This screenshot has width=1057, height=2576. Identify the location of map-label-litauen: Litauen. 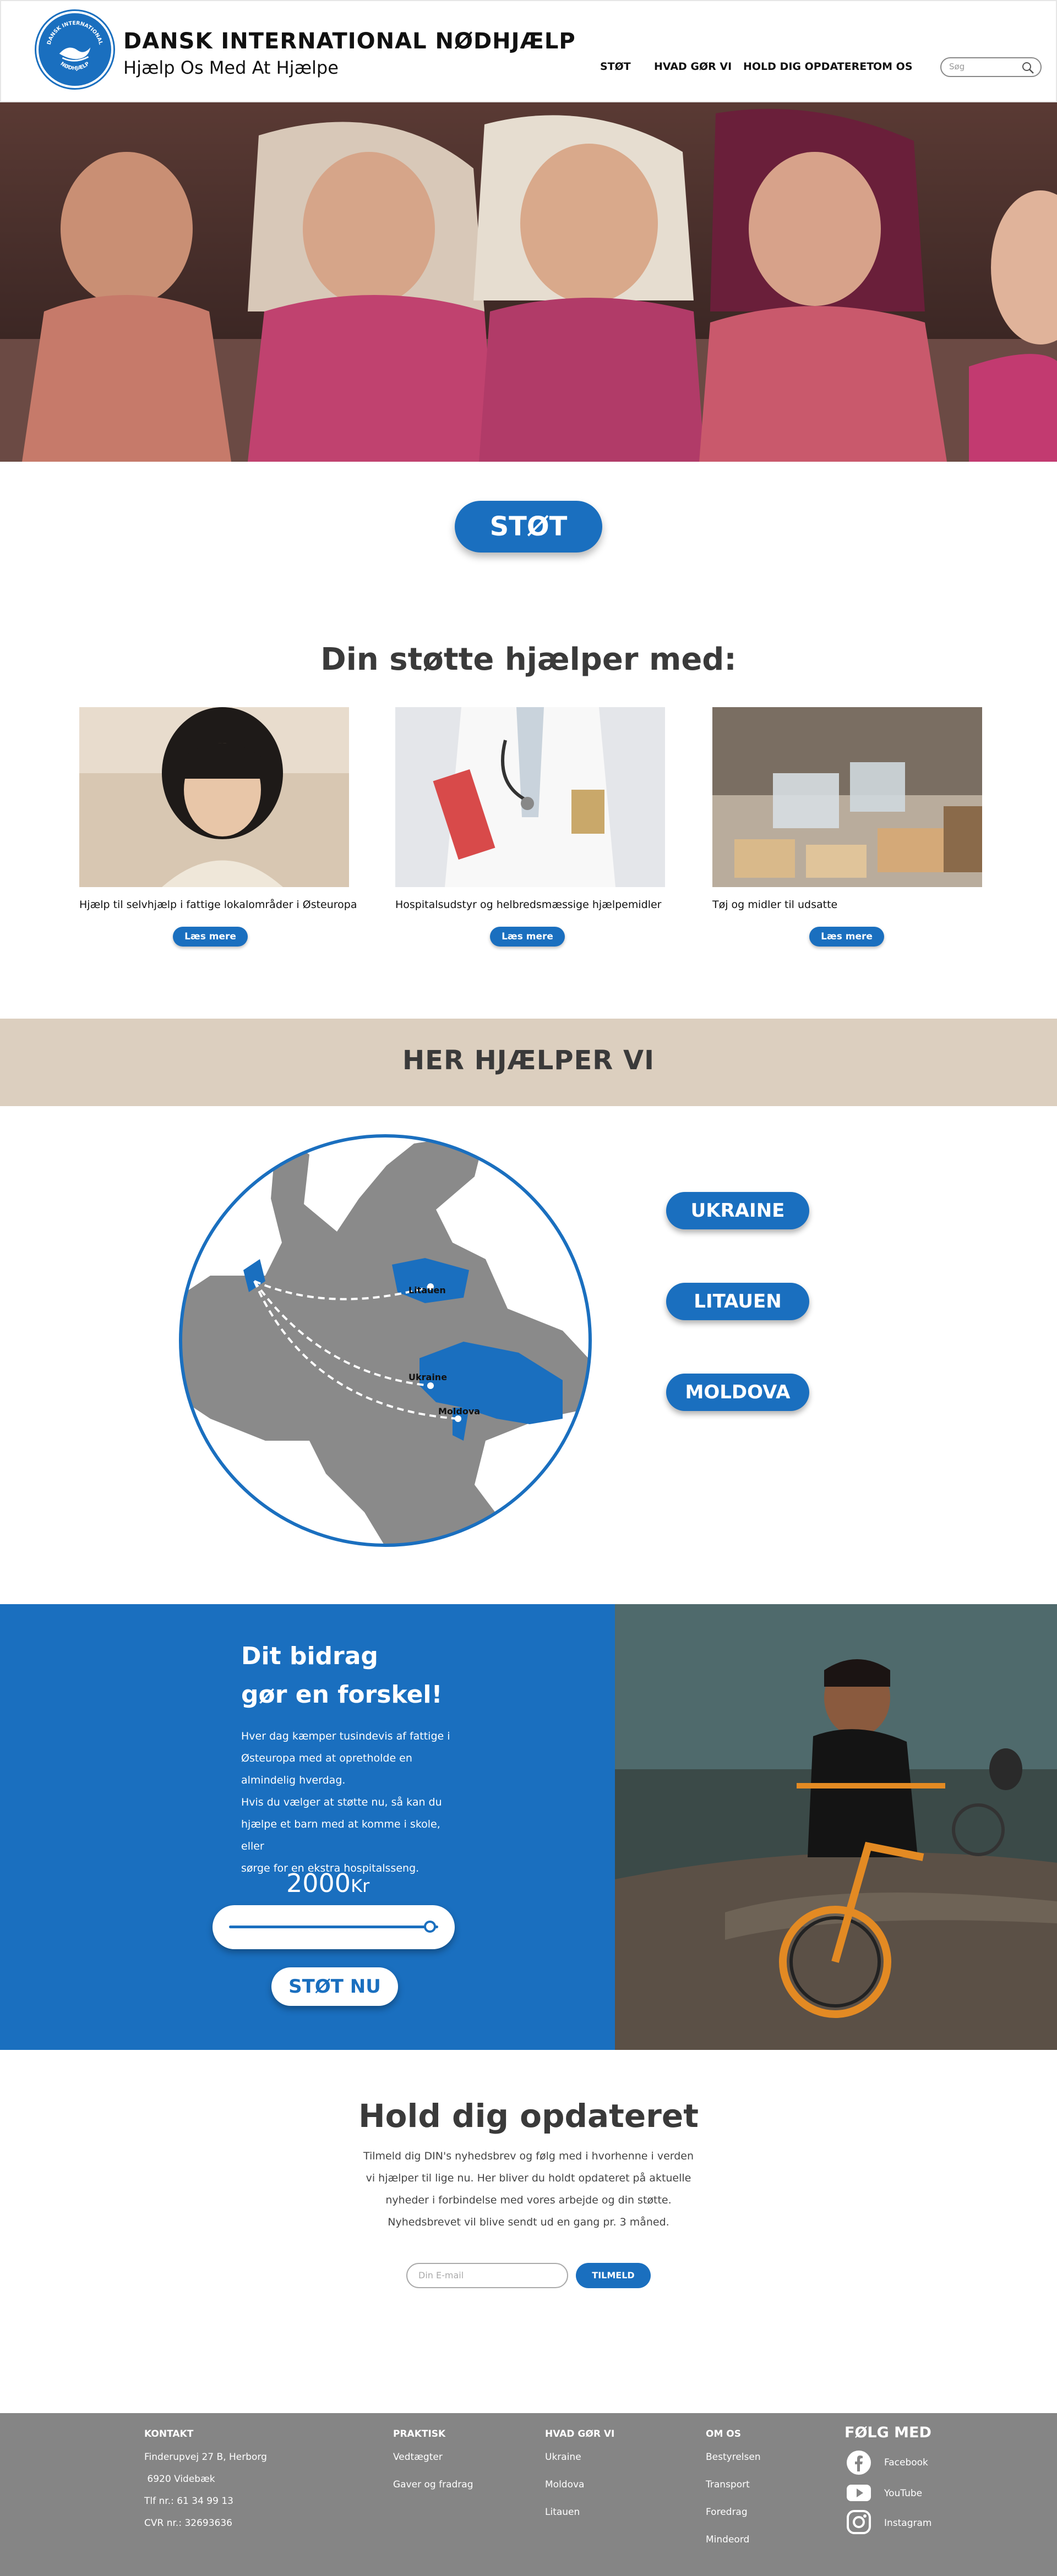
(427, 1290).